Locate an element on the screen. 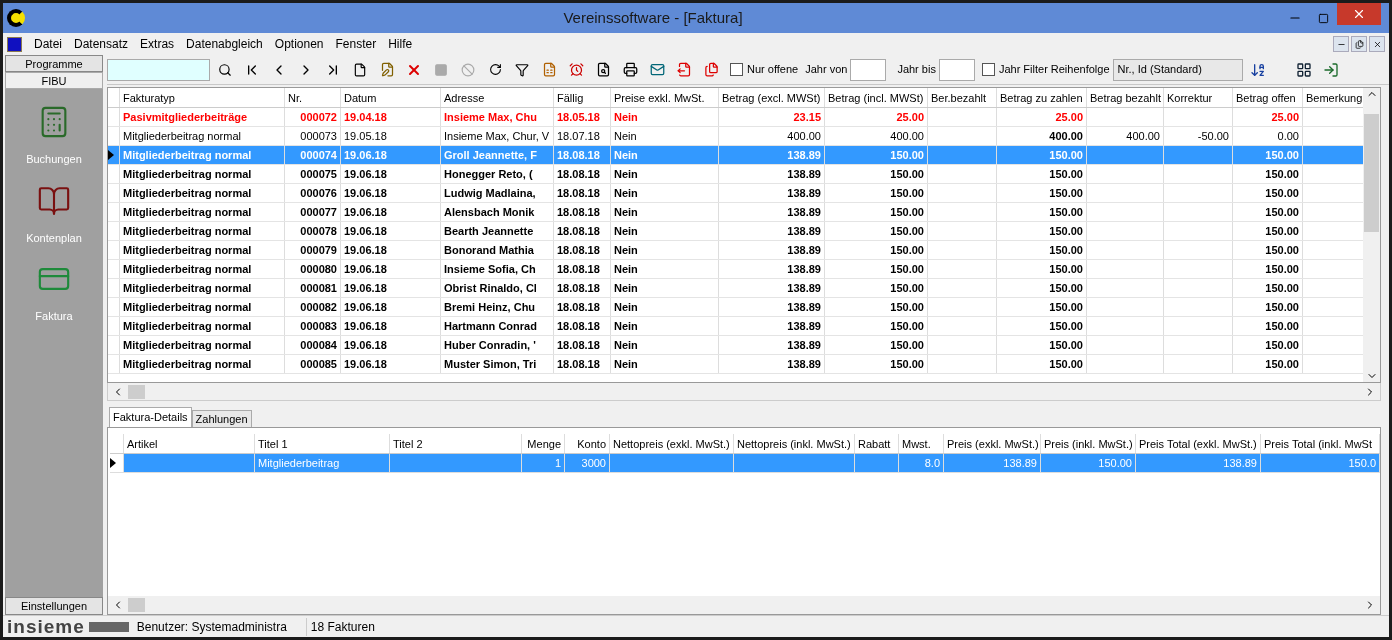 The image size is (1392, 640). menu-item: Hilfe is located at coordinates (400, 44).